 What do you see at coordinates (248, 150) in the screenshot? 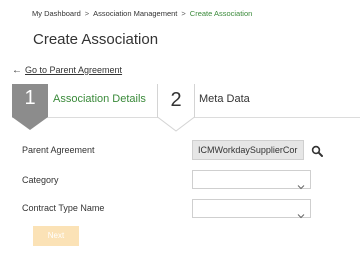
I see `parent-agreement-field: ICMWorkdaySupplierCor` at bounding box center [248, 150].